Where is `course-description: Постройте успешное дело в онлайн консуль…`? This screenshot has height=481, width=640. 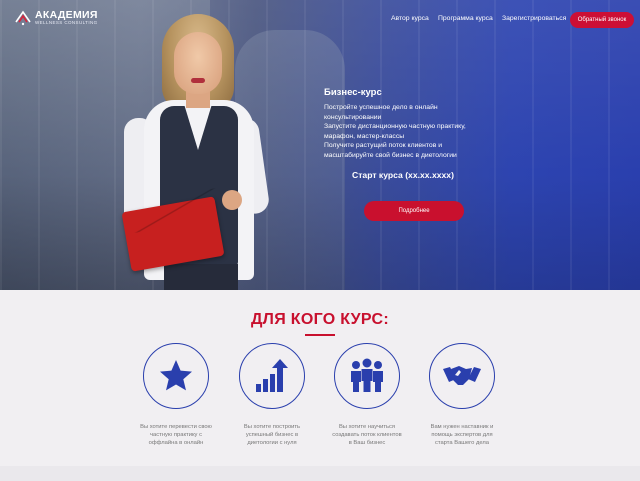
course-description: Постройте успешное дело в онлайн консуль… is located at coordinates (409, 132).